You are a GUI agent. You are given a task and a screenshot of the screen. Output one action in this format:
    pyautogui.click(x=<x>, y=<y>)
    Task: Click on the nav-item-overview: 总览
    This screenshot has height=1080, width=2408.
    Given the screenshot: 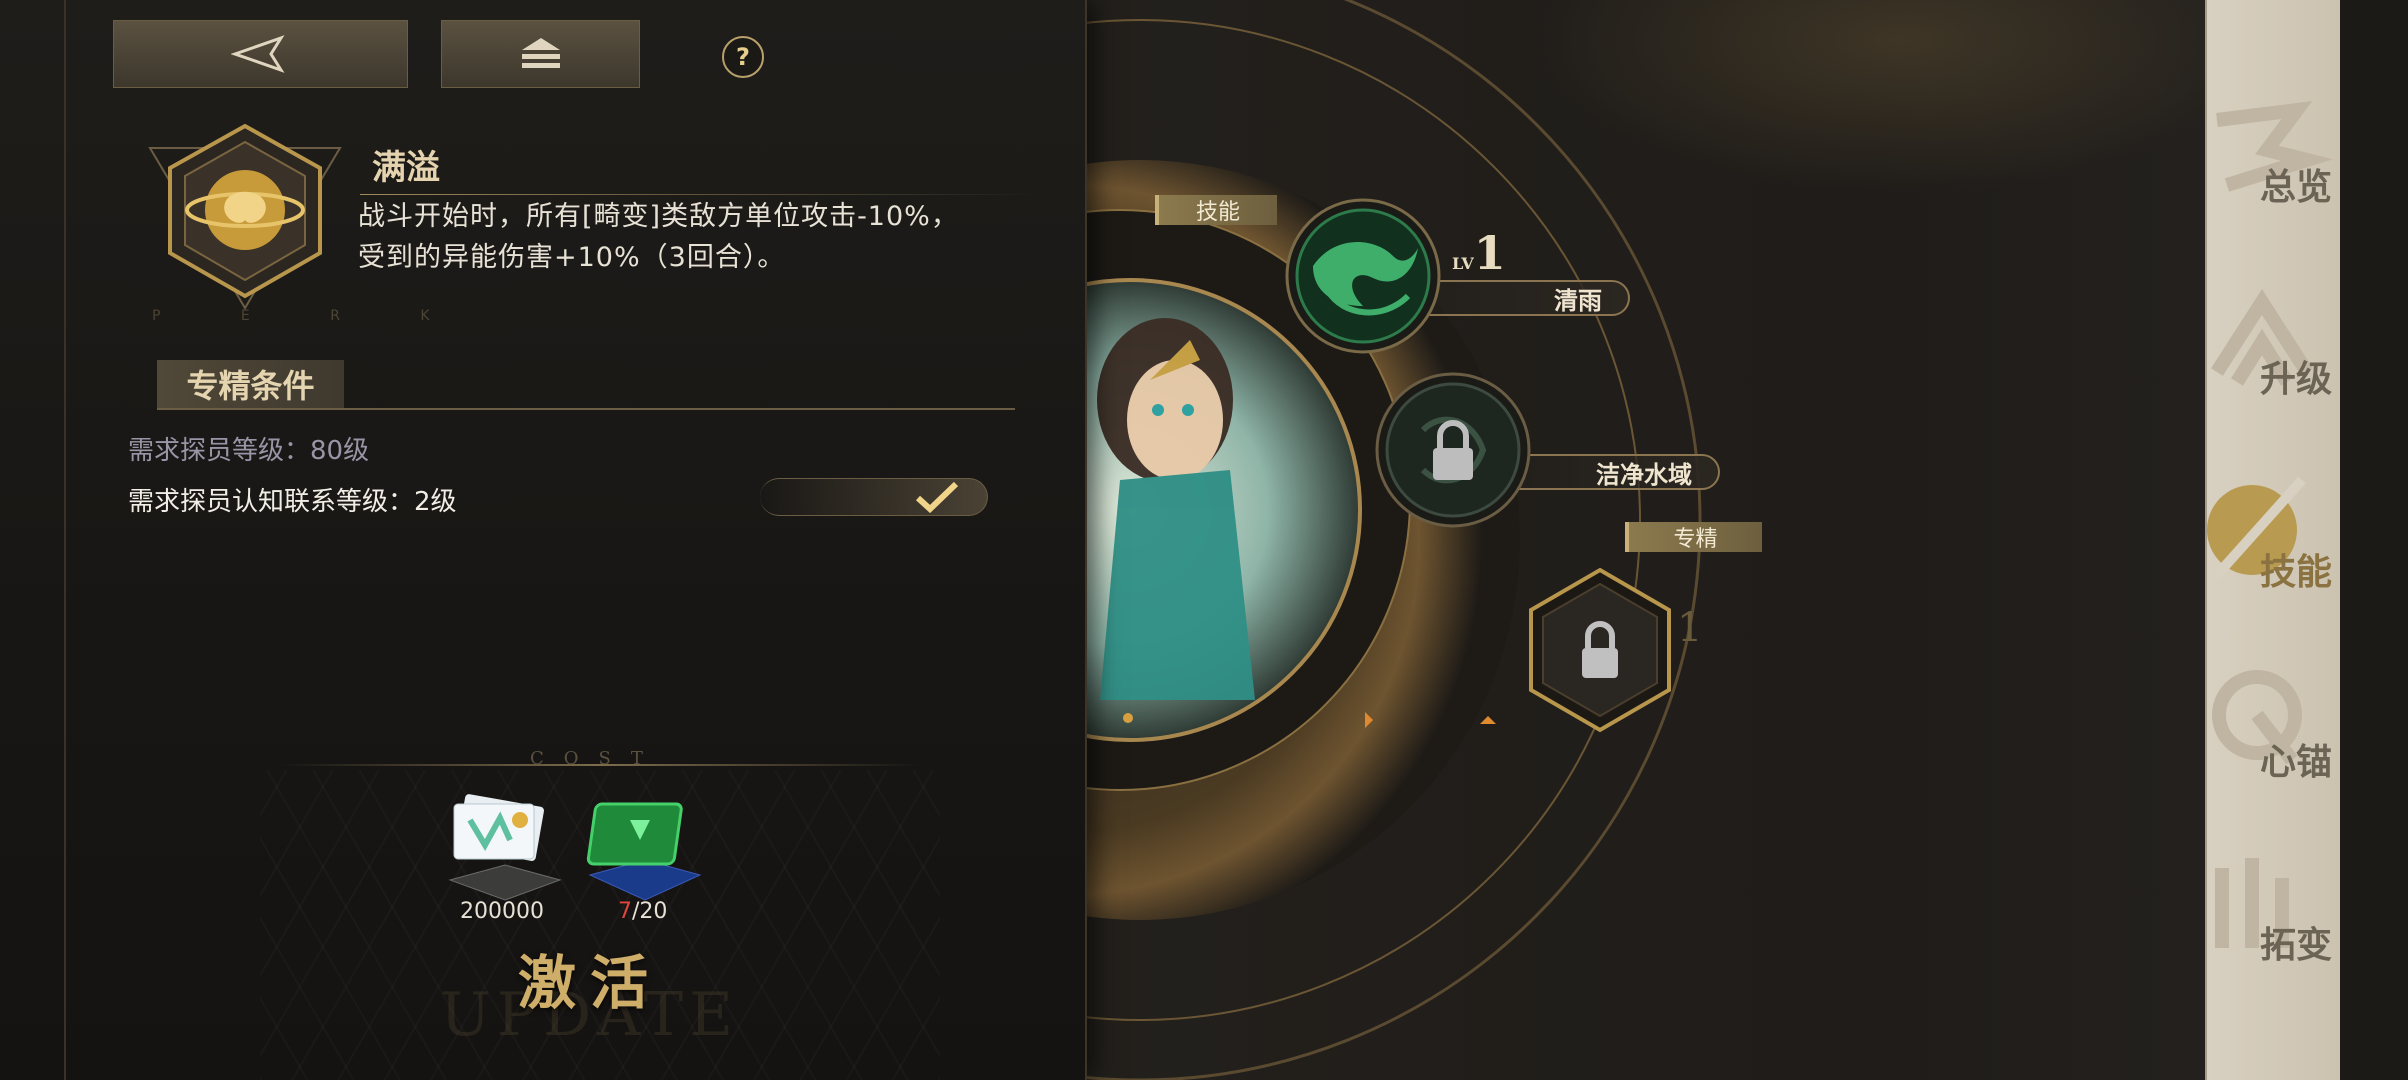 What is the action you would take?
    pyautogui.click(x=2274, y=150)
    